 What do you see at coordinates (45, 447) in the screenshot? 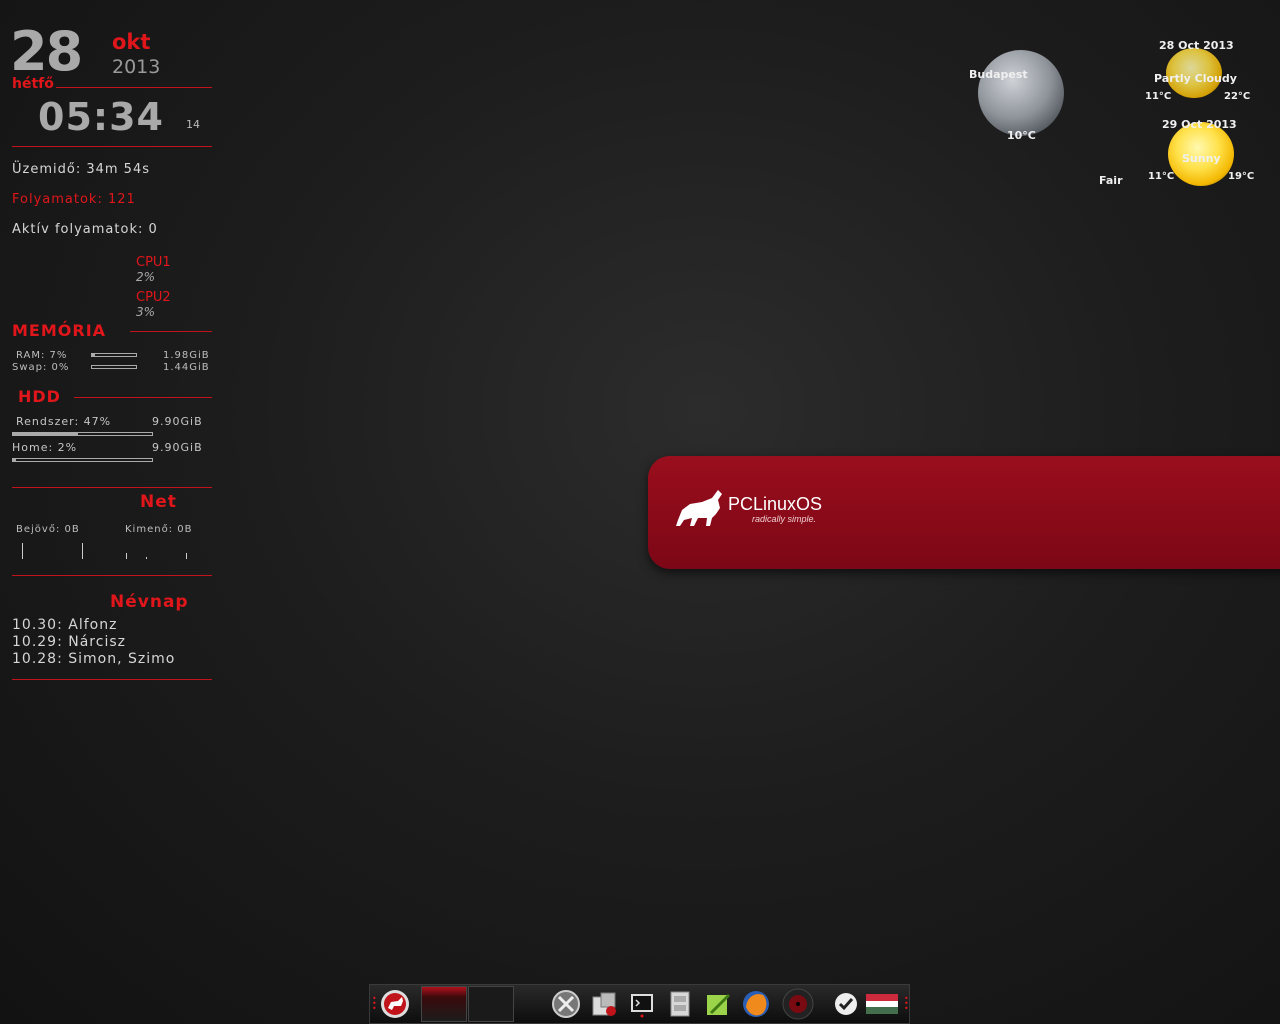
I see `hdd-home-label: Home: 2%` at bounding box center [45, 447].